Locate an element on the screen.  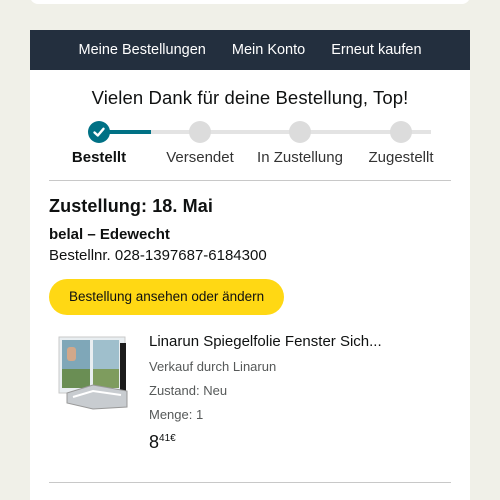
step-dot-out-for-delivery is located at coordinates (300, 132).